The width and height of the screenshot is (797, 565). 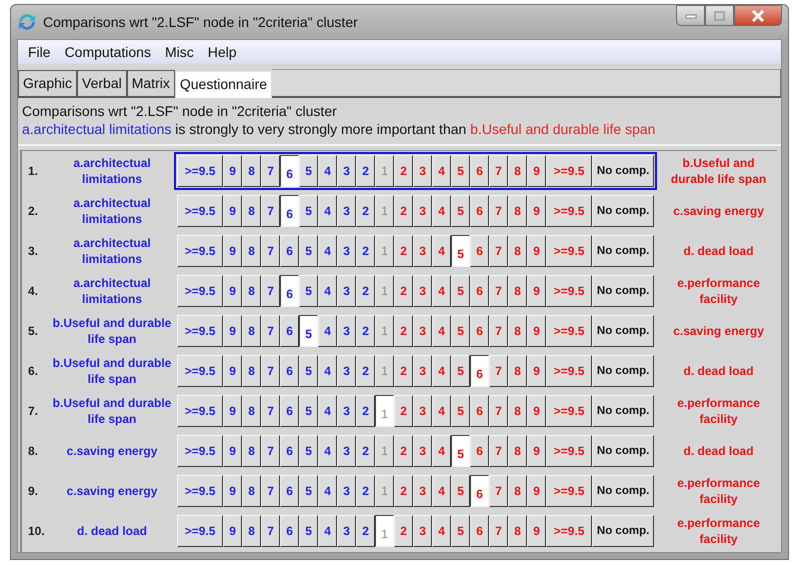 What do you see at coordinates (48, 83) in the screenshot?
I see `tab: Graphic` at bounding box center [48, 83].